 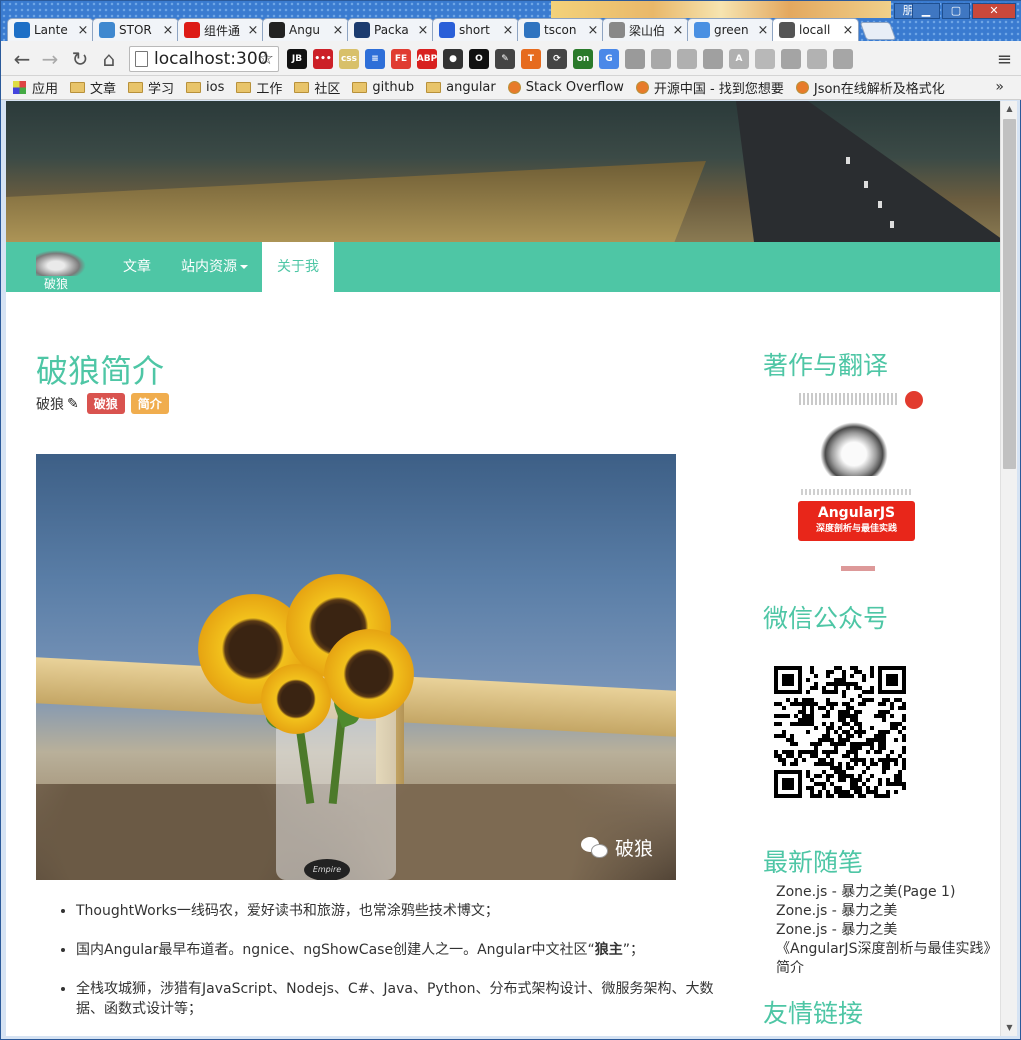 What do you see at coordinates (214, 267) in the screenshot?
I see `nav-resources: 站内资源` at bounding box center [214, 267].